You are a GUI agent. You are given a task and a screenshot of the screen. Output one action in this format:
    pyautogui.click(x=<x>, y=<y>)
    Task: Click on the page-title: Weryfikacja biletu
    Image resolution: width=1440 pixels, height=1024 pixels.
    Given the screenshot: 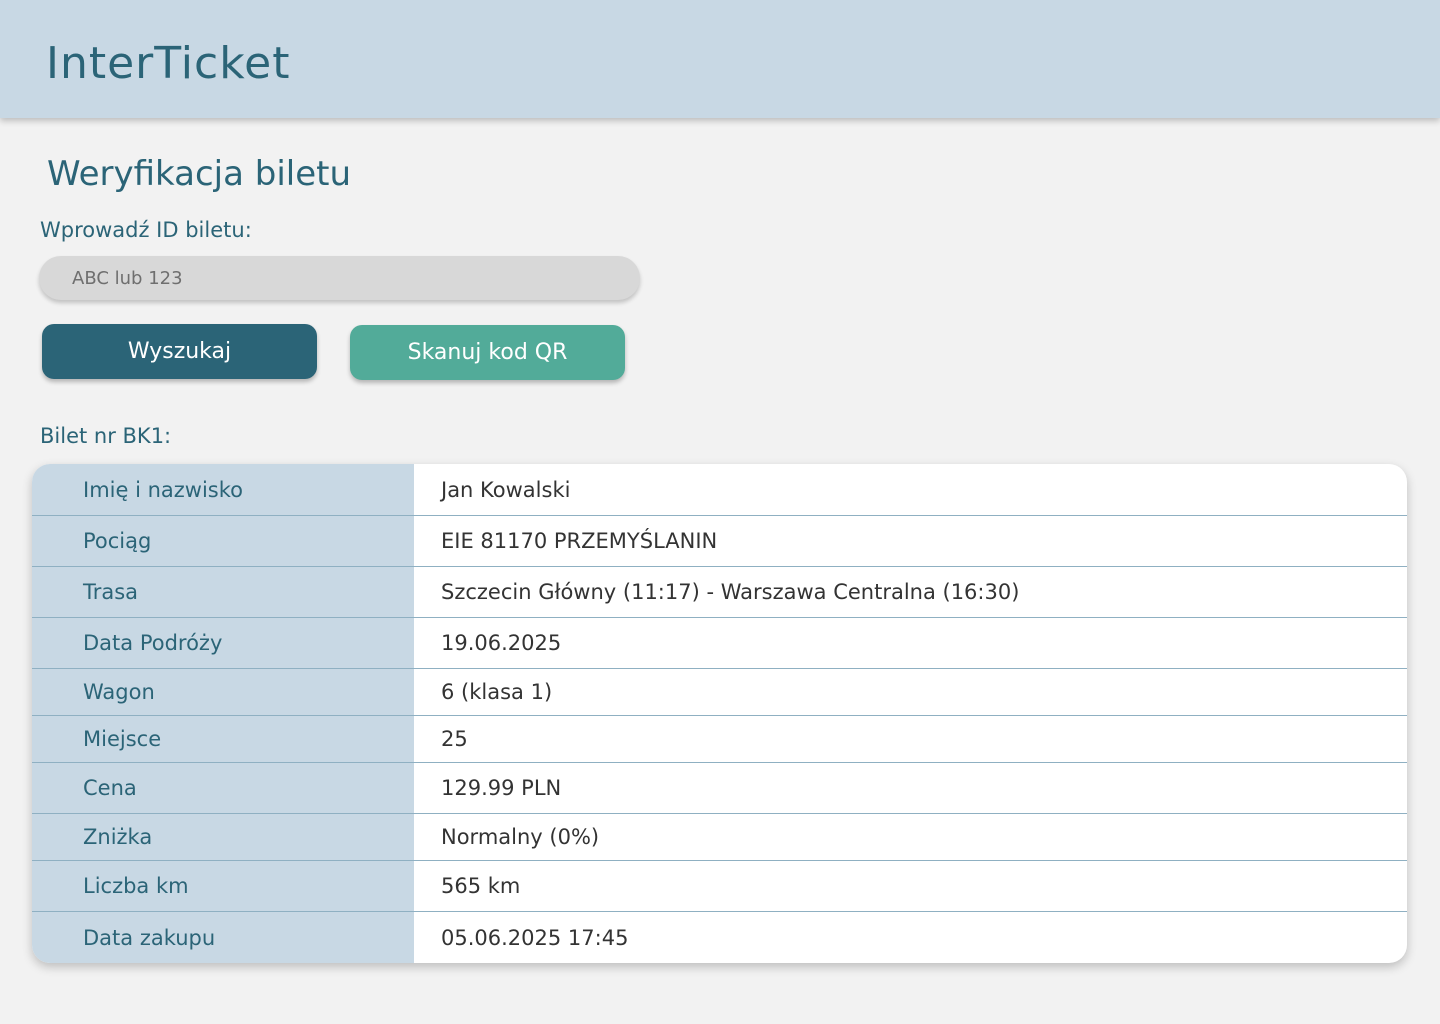 What is the action you would take?
    pyautogui.click(x=199, y=174)
    